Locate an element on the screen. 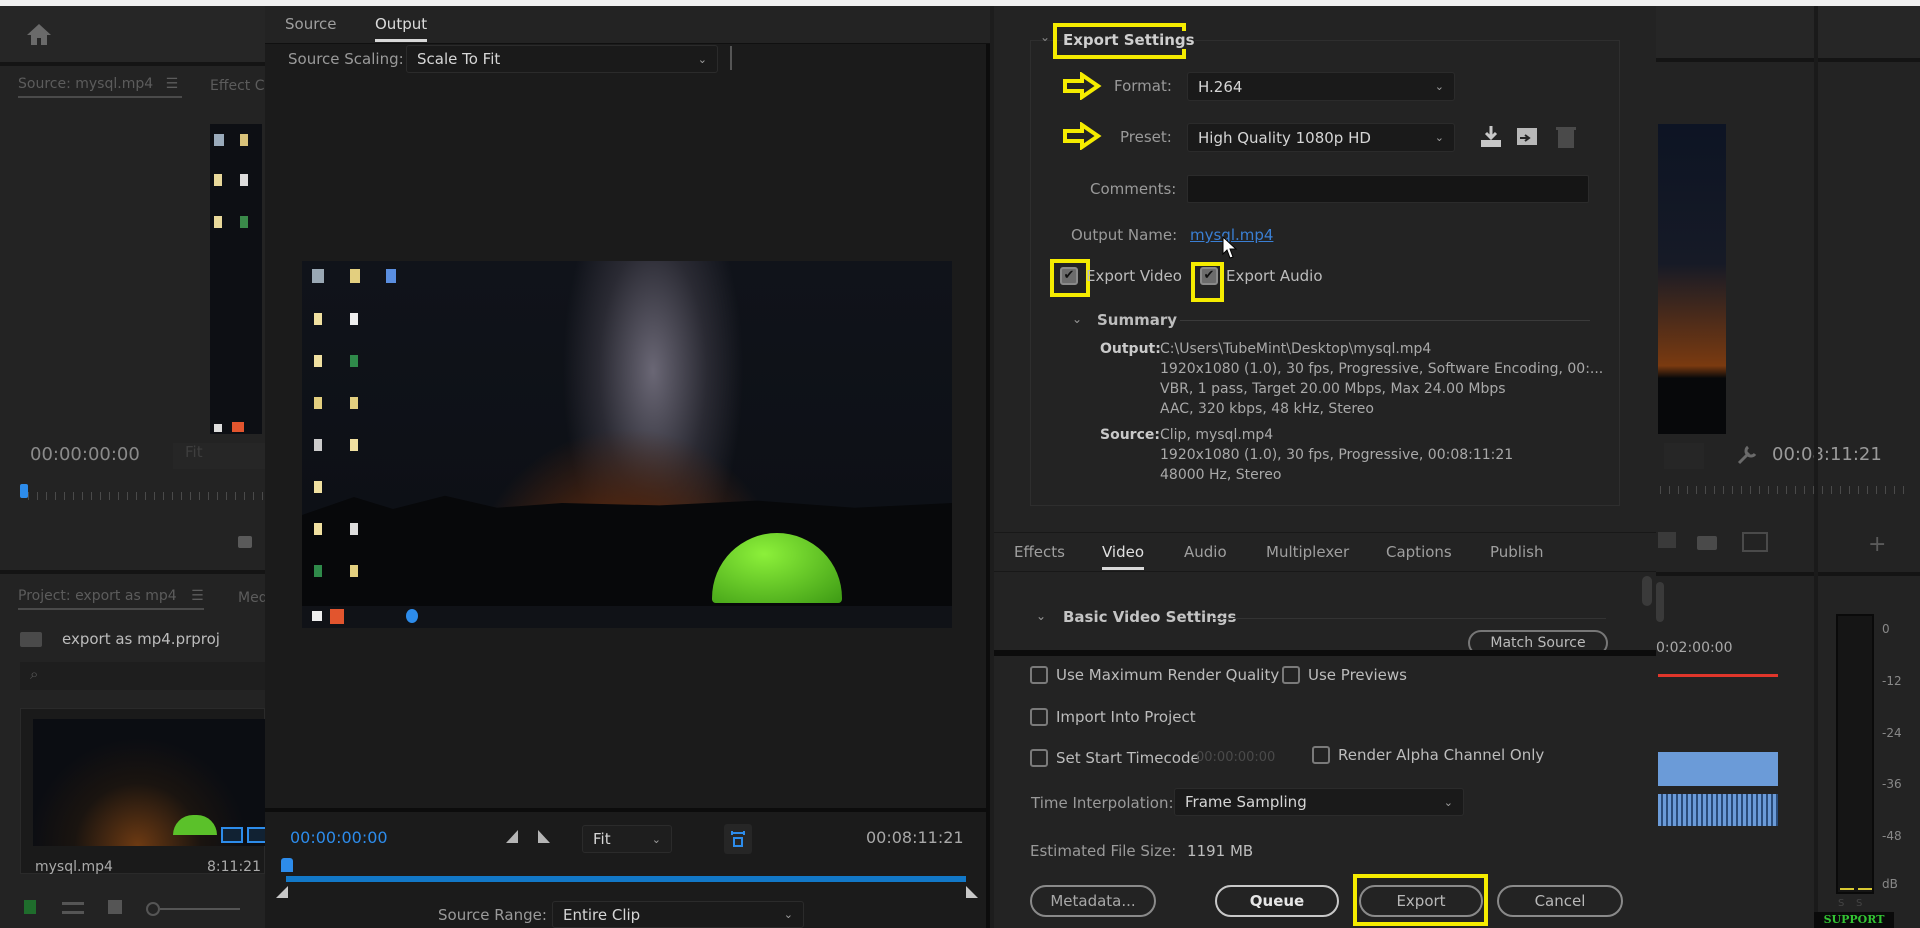 This screenshot has width=1920, height=928. cancel-button: Cancel is located at coordinates (1560, 901).